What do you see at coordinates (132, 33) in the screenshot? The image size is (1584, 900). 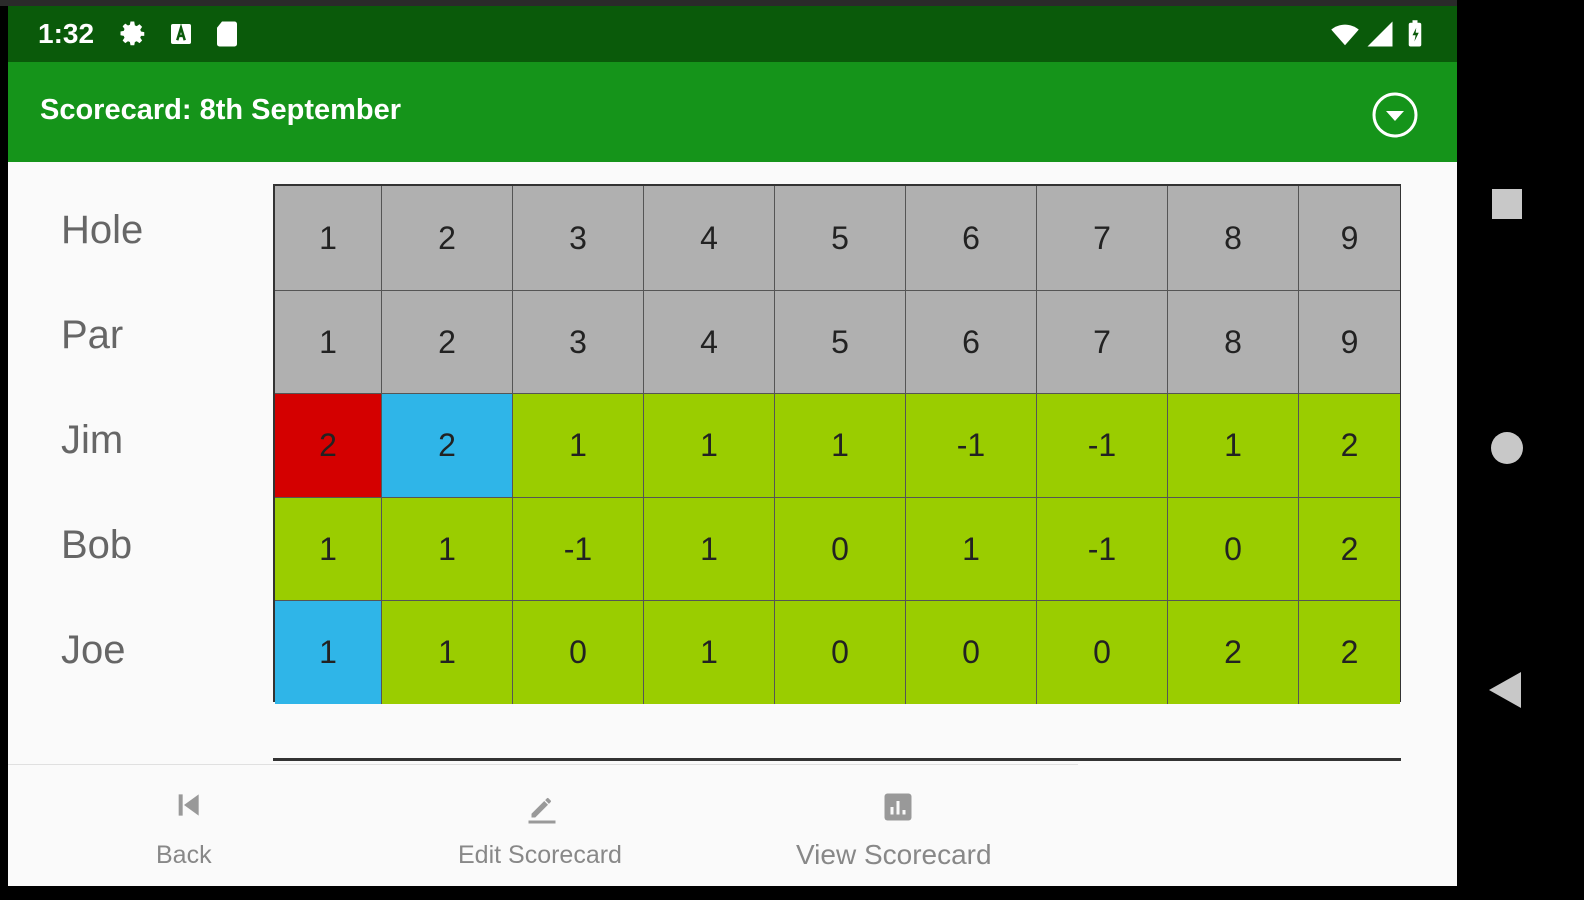 I see `settings-icon` at bounding box center [132, 33].